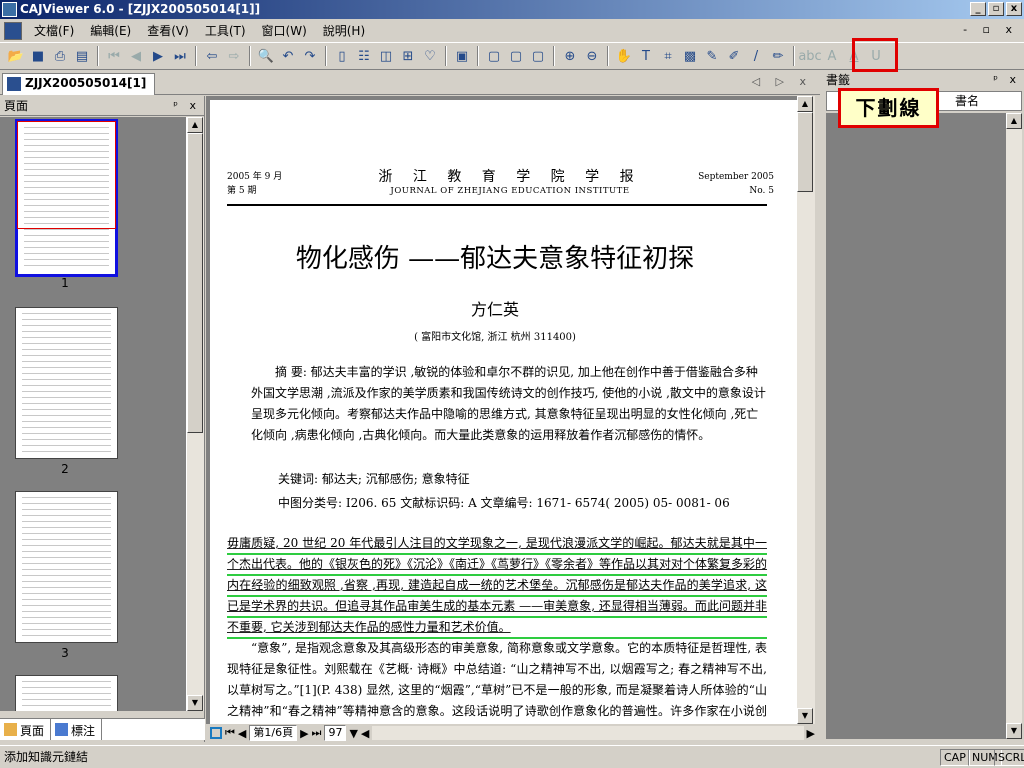 This screenshot has width=1024, height=768. What do you see at coordinates (342, 56) in the screenshot?
I see `single-page-icon: ▯` at bounding box center [342, 56].